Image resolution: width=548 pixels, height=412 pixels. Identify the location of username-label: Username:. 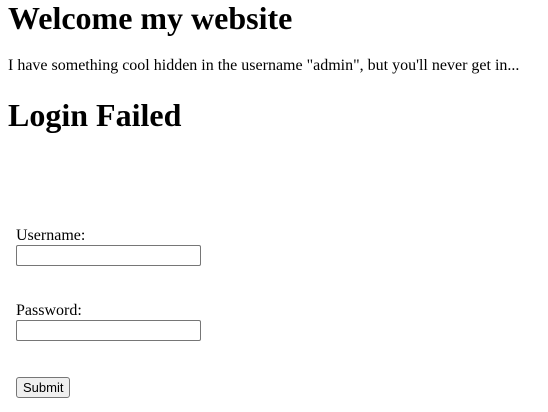
(51, 235).